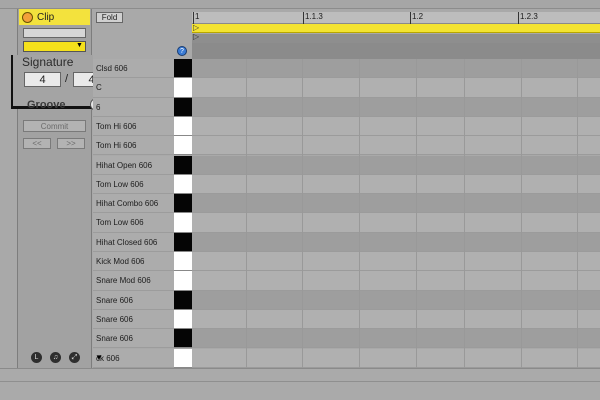 The image size is (600, 400). Describe the element at coordinates (46, 17) in the screenshot. I see `clip-title: Clip` at that location.